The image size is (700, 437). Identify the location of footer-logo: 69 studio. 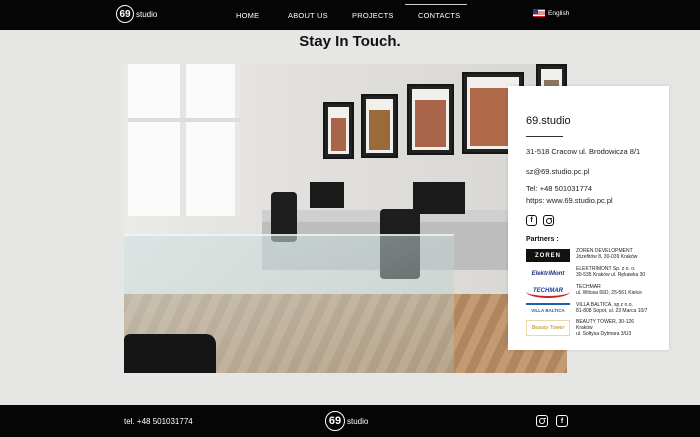
(346, 421).